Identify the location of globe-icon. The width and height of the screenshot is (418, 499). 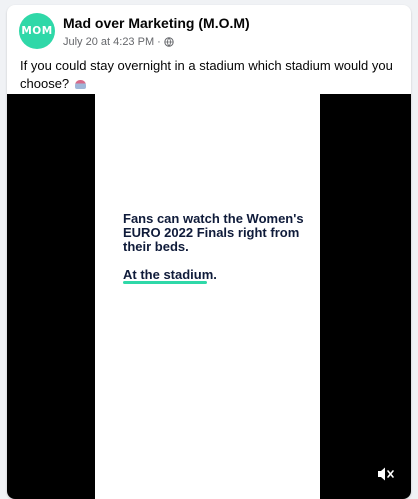
(169, 42).